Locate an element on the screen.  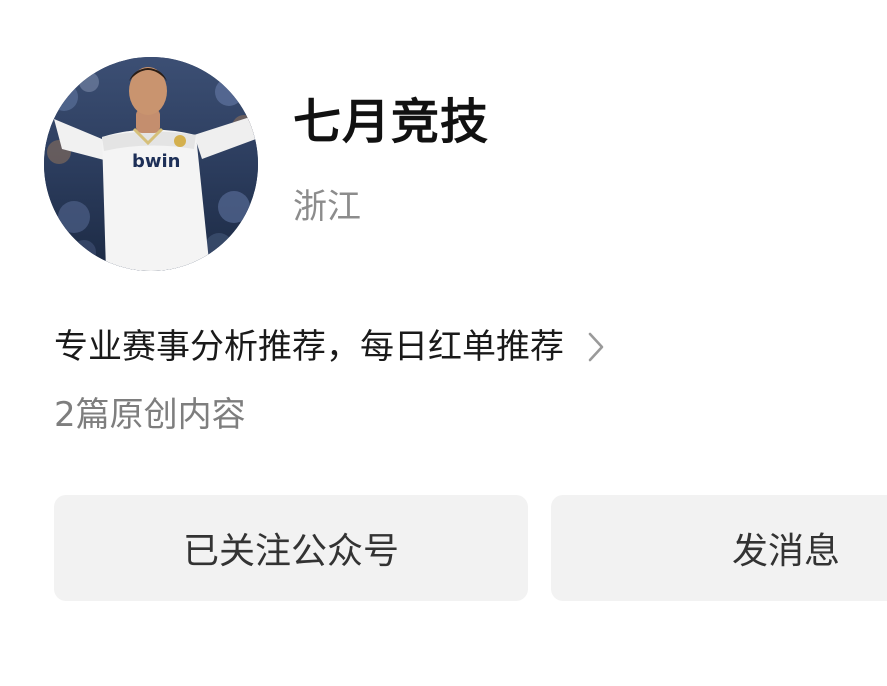
followed-button: 已关注公众号 is located at coordinates (291, 548).